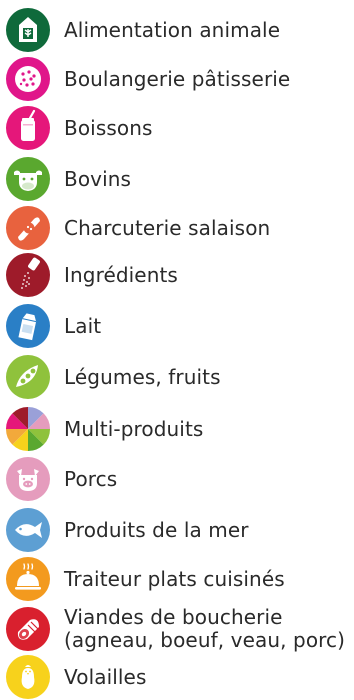  What do you see at coordinates (156, 530) in the screenshot?
I see `legend-label: Produits de la mer` at bounding box center [156, 530].